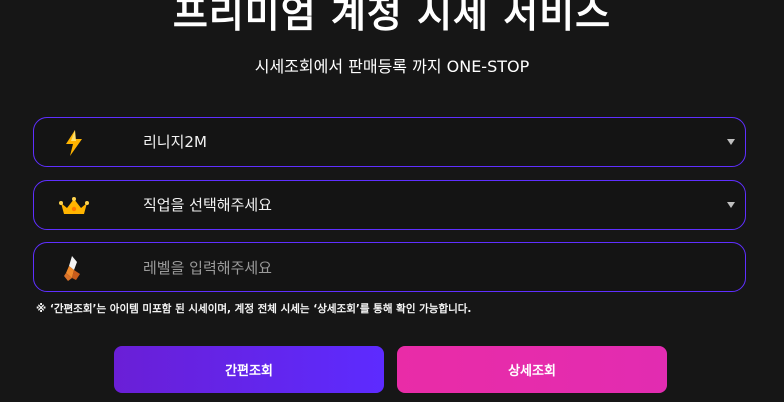  I want to click on crown-icon, so click(74, 206).